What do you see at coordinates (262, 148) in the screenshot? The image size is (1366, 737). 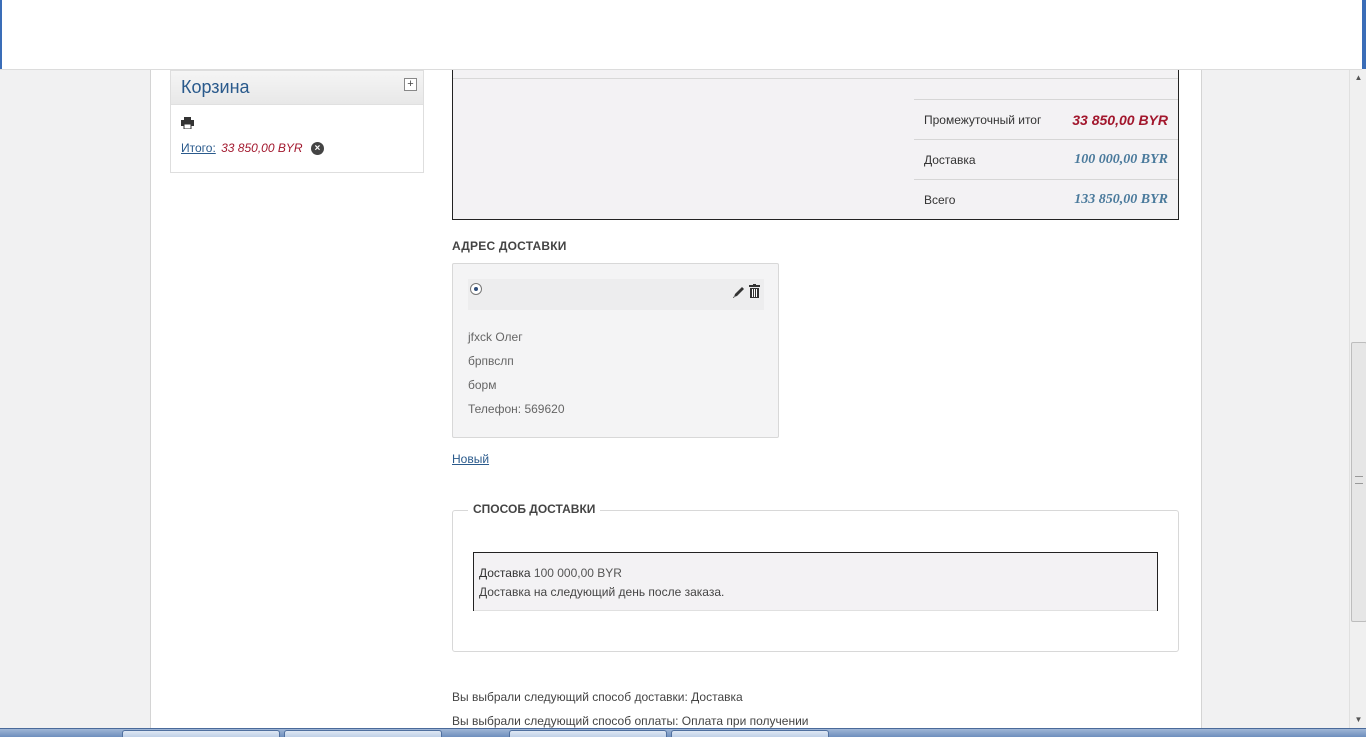 I see `cart-total-value: 33 850,00 BYR` at bounding box center [262, 148].